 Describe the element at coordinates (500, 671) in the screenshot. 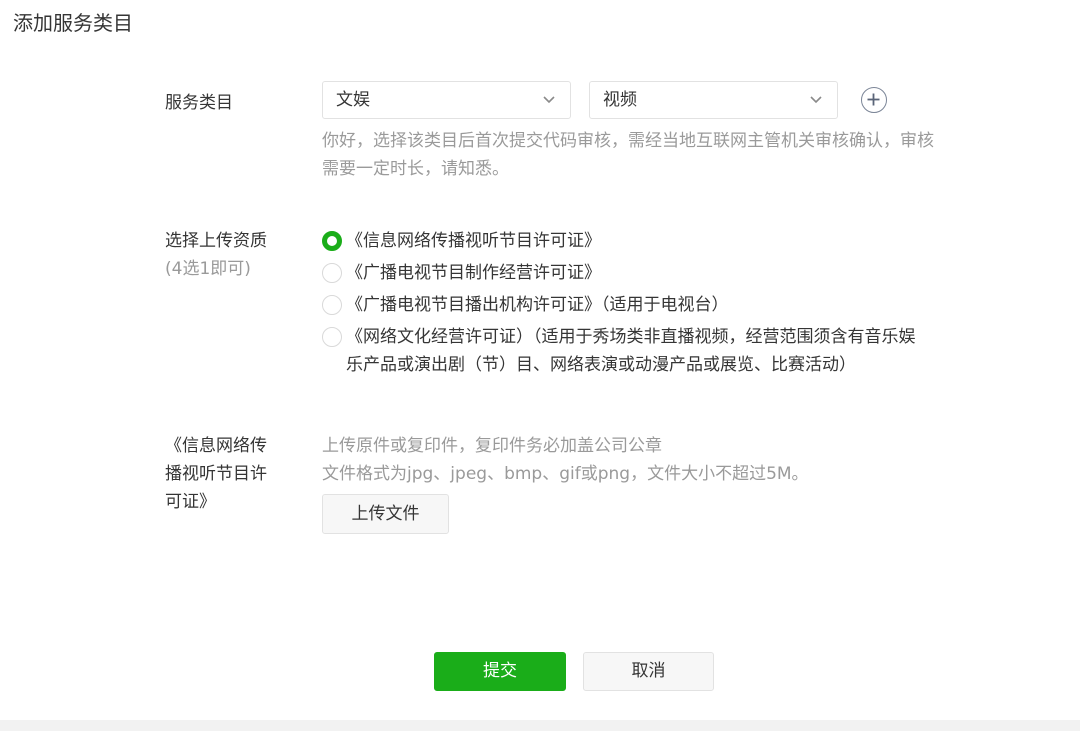

I see `submit-button: 提交` at that location.